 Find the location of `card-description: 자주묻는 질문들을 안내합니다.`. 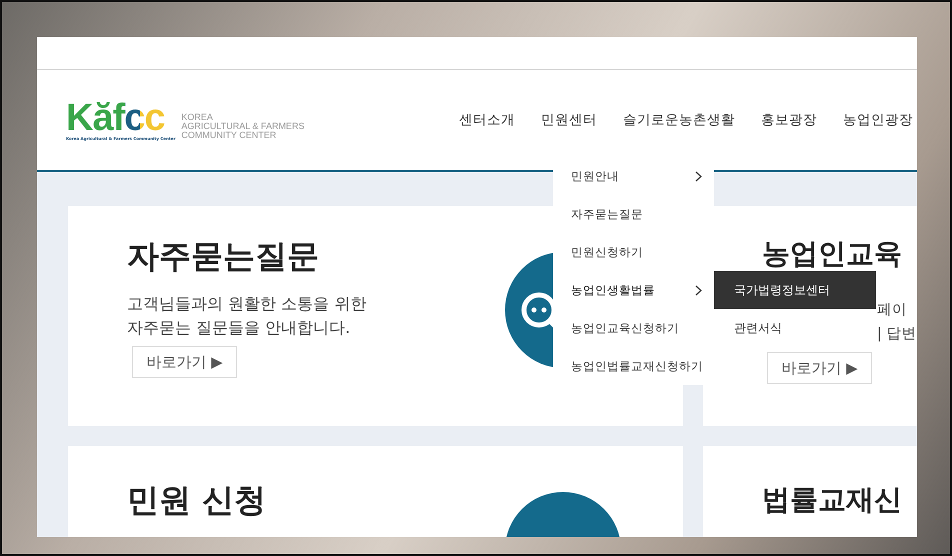

card-description: 자주묻는 질문들을 안내합니다. is located at coordinates (238, 328).